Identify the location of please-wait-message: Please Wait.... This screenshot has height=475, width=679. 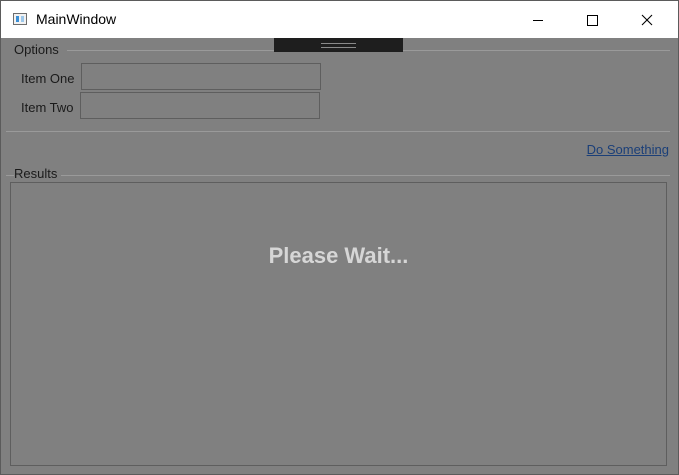
(338, 255).